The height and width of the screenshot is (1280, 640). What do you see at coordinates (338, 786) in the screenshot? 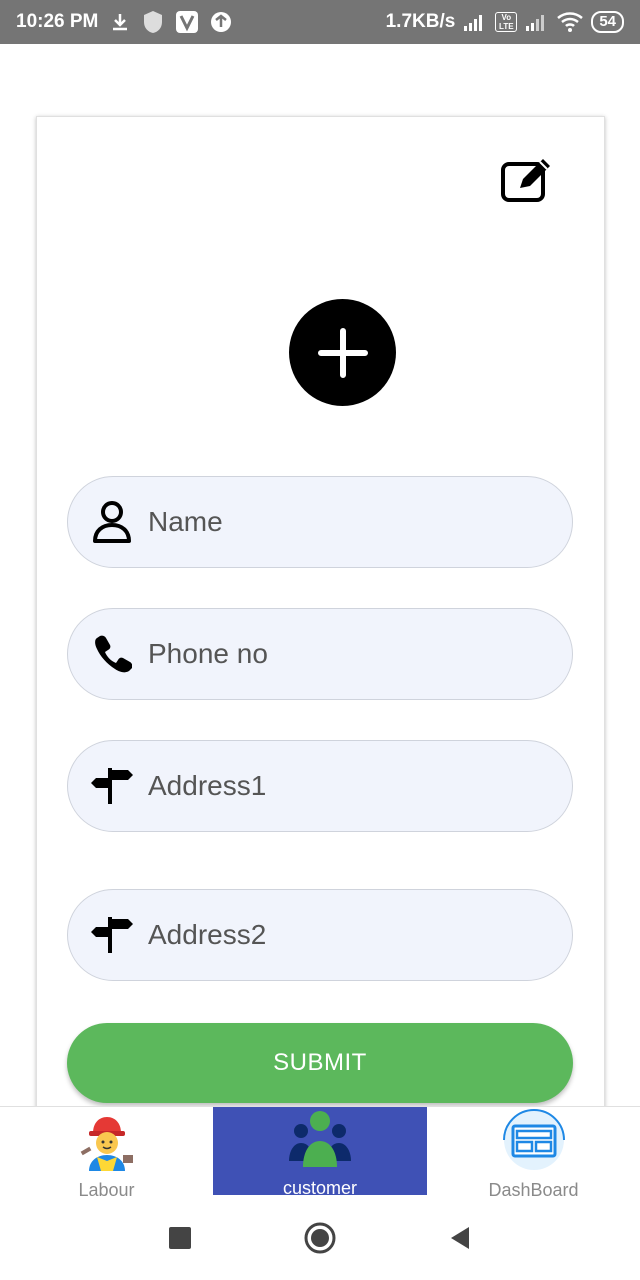
I see `address1-input` at bounding box center [338, 786].